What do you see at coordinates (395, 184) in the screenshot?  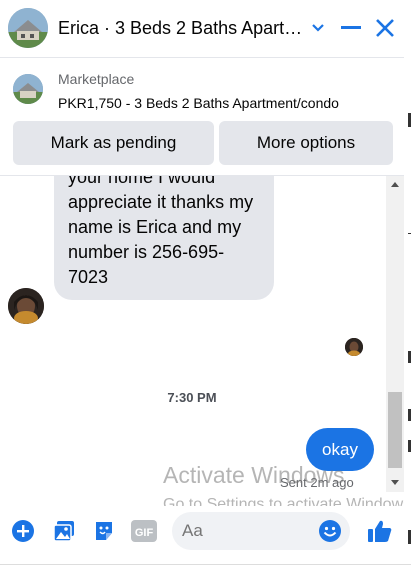 I see `scroll-up-arrow-icon` at bounding box center [395, 184].